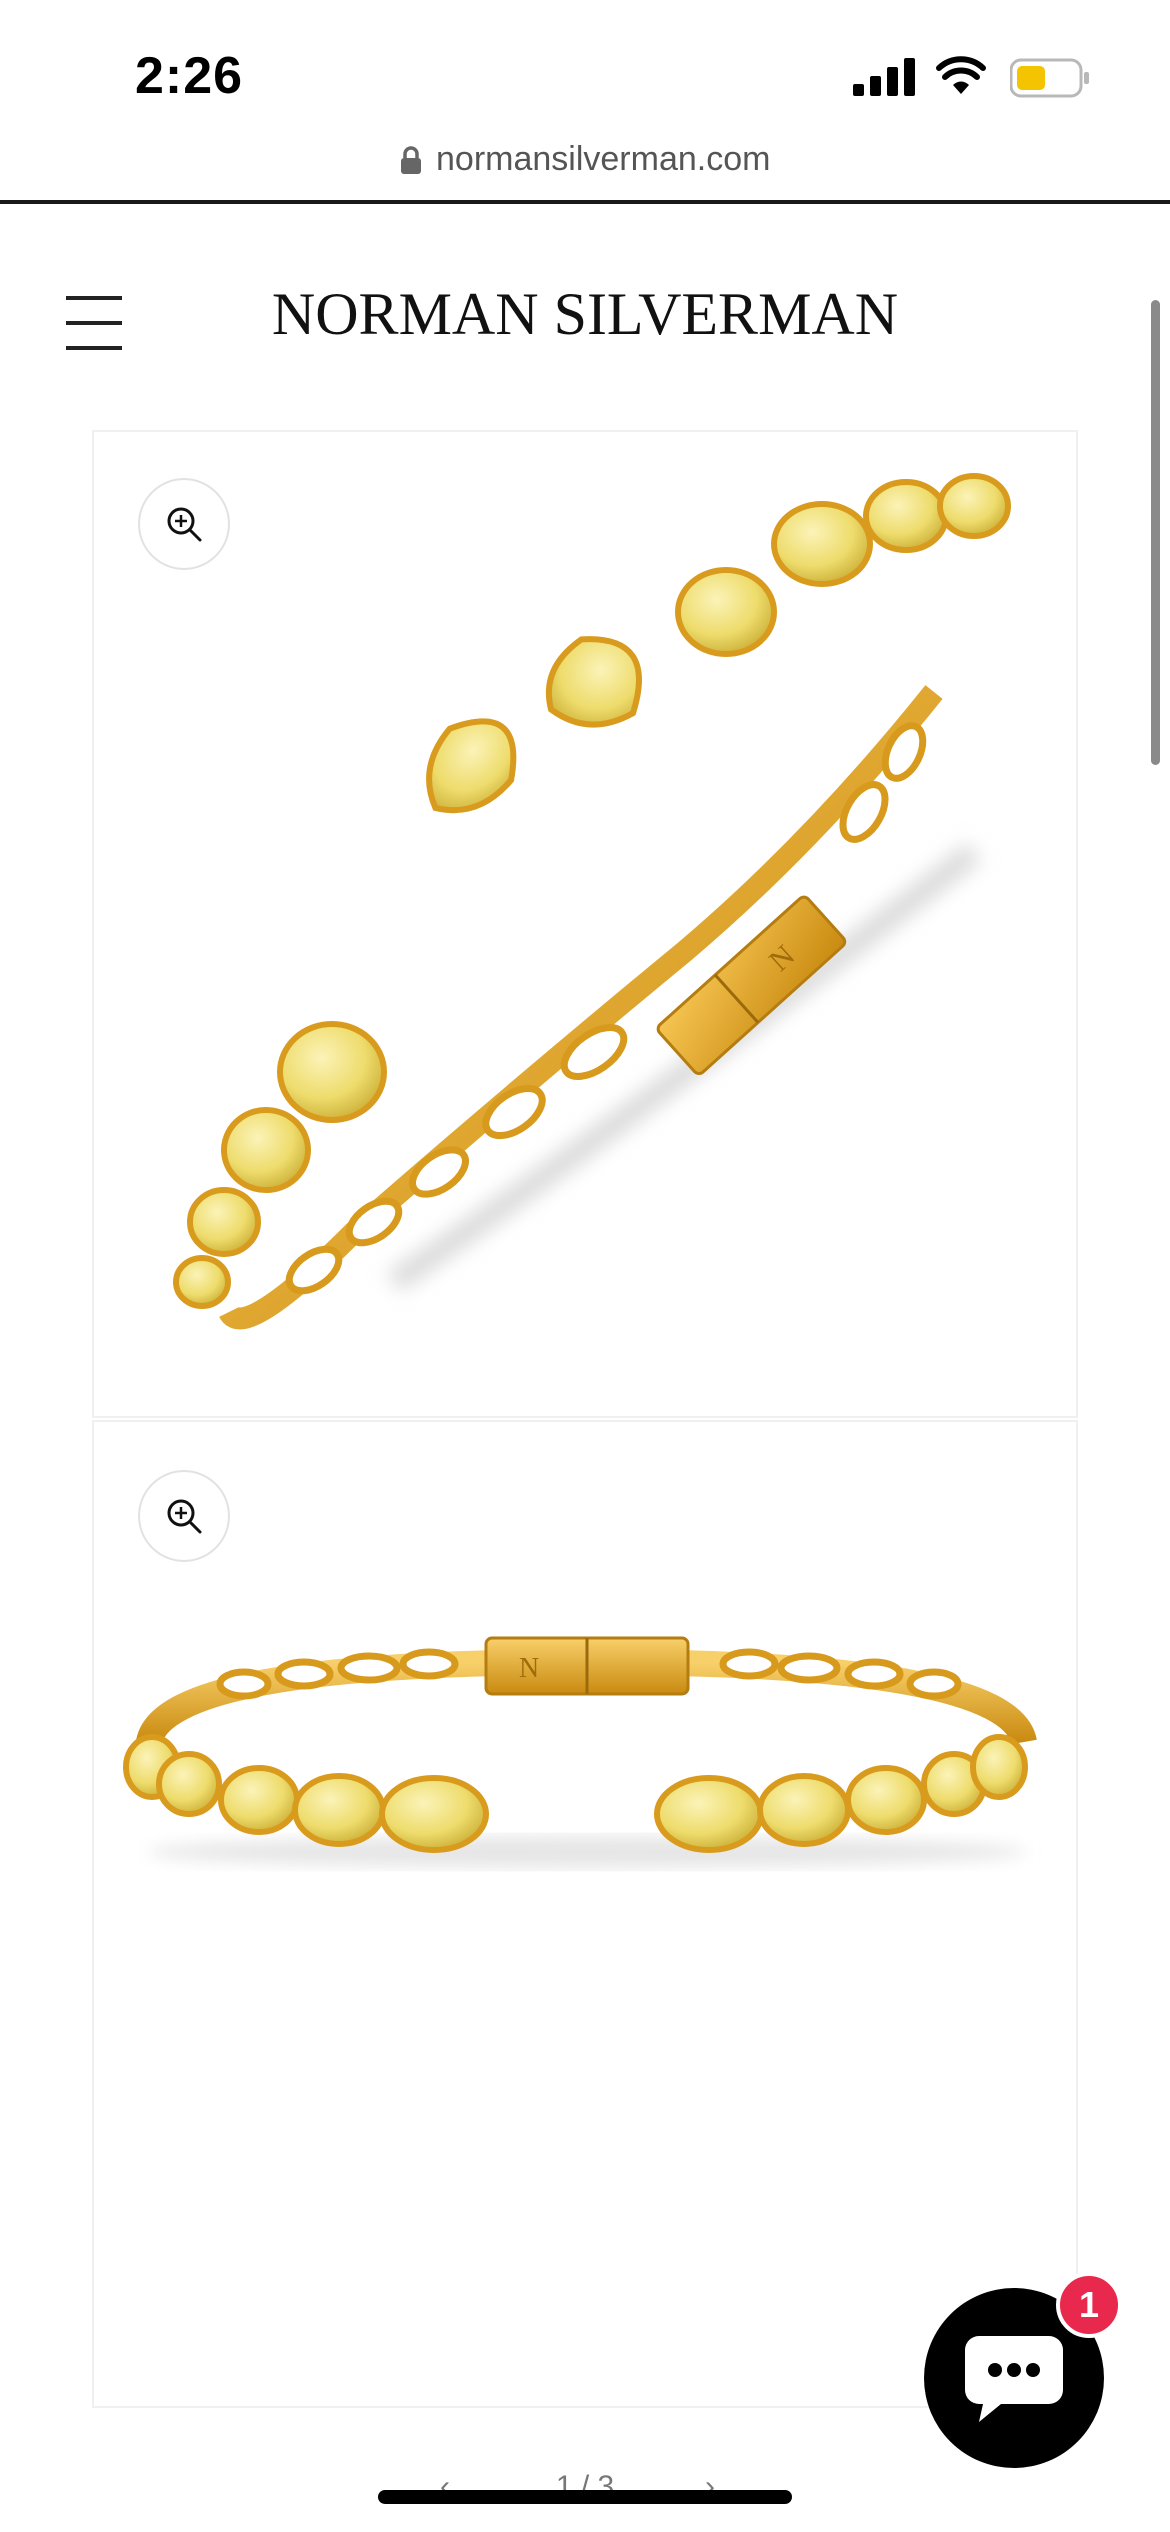 This screenshot has width=1170, height=2532. I want to click on status-bar: 2:26, so click(585, 75).